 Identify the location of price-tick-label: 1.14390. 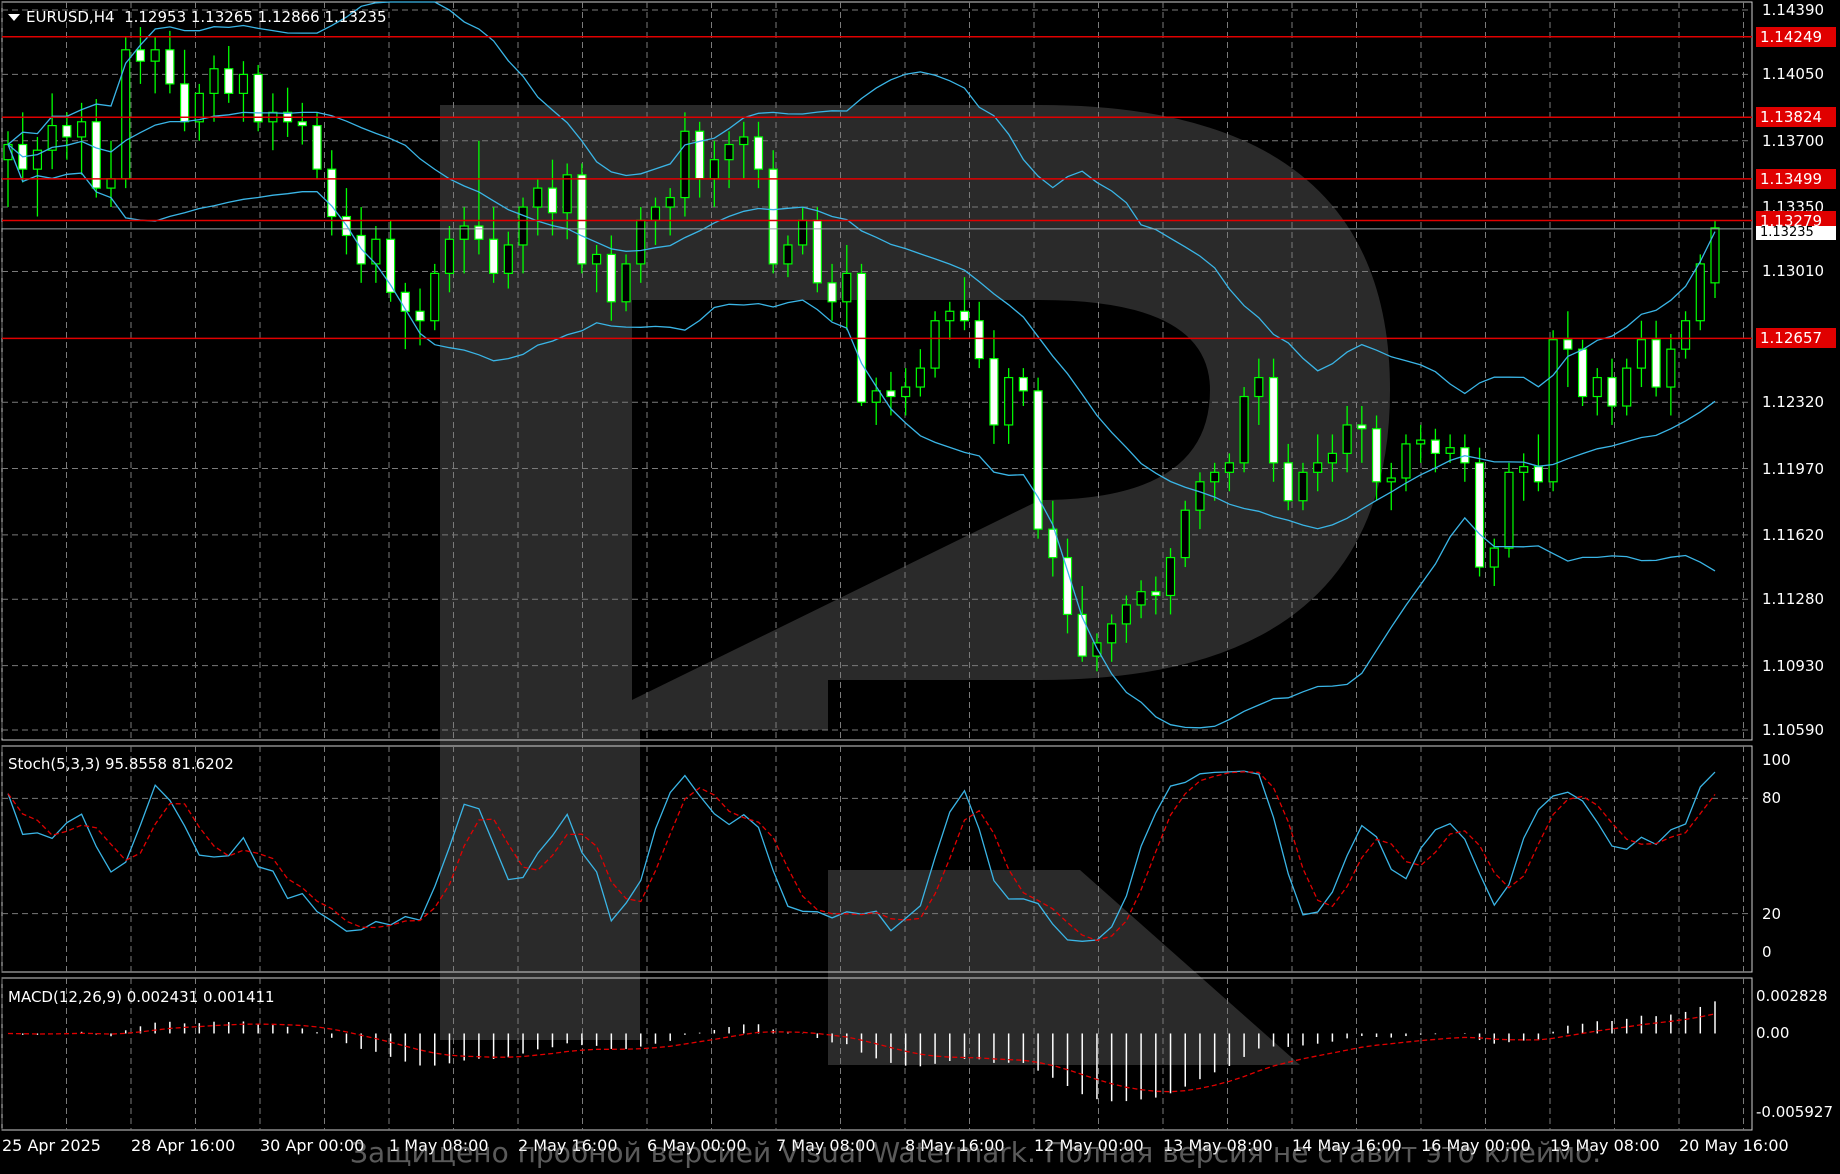
(1793, 10).